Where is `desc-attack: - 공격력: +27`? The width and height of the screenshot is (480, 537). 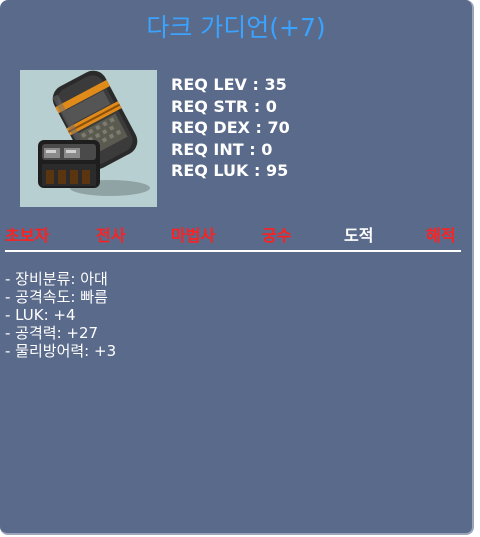 desc-attack: - 공격력: +27 is located at coordinates (52, 333).